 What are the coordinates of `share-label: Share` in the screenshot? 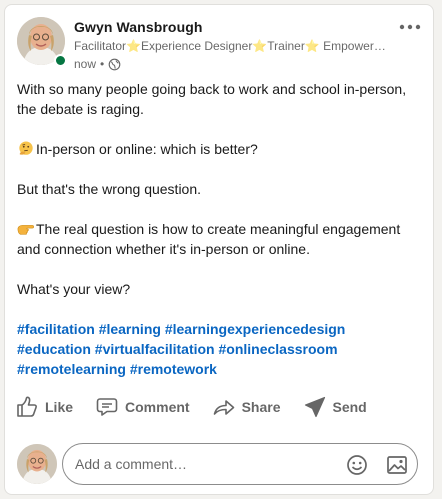 It's located at (261, 407).